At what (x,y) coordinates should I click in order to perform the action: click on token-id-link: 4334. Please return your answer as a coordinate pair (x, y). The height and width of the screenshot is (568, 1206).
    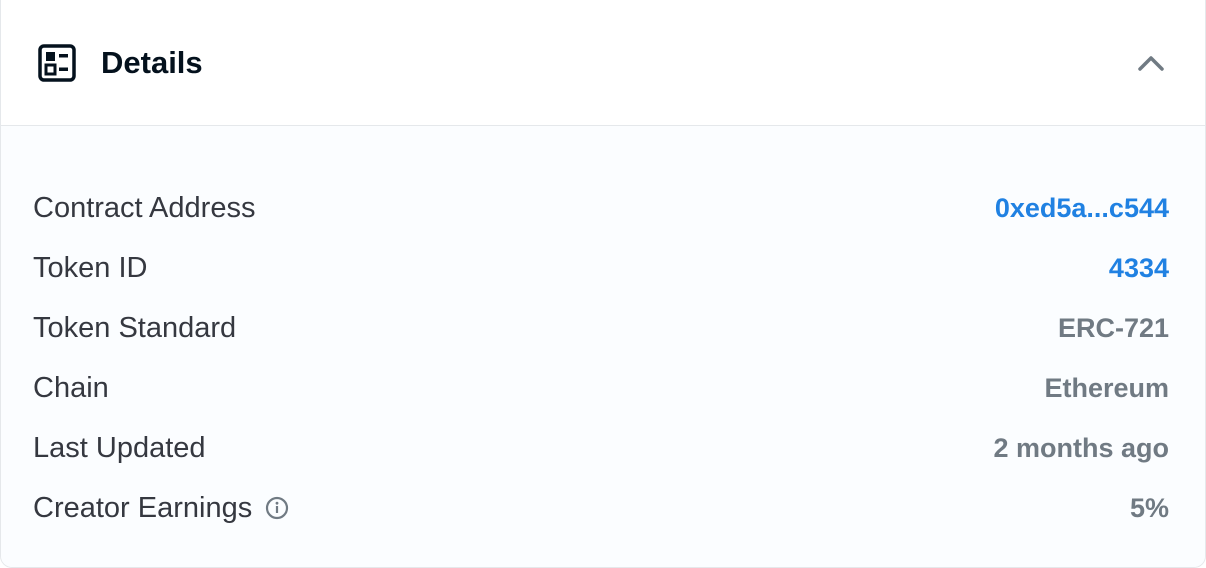
    Looking at the image, I should click on (1139, 268).